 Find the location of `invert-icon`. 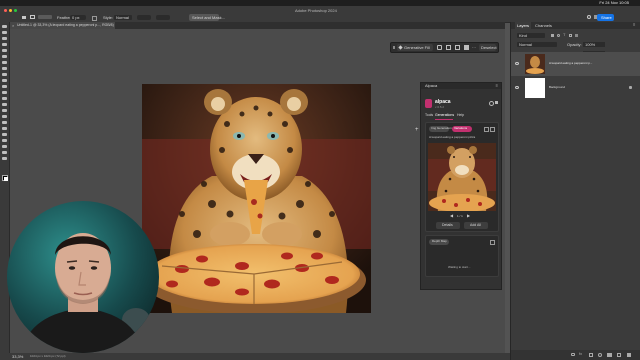

invert-icon is located at coordinates (448, 47).